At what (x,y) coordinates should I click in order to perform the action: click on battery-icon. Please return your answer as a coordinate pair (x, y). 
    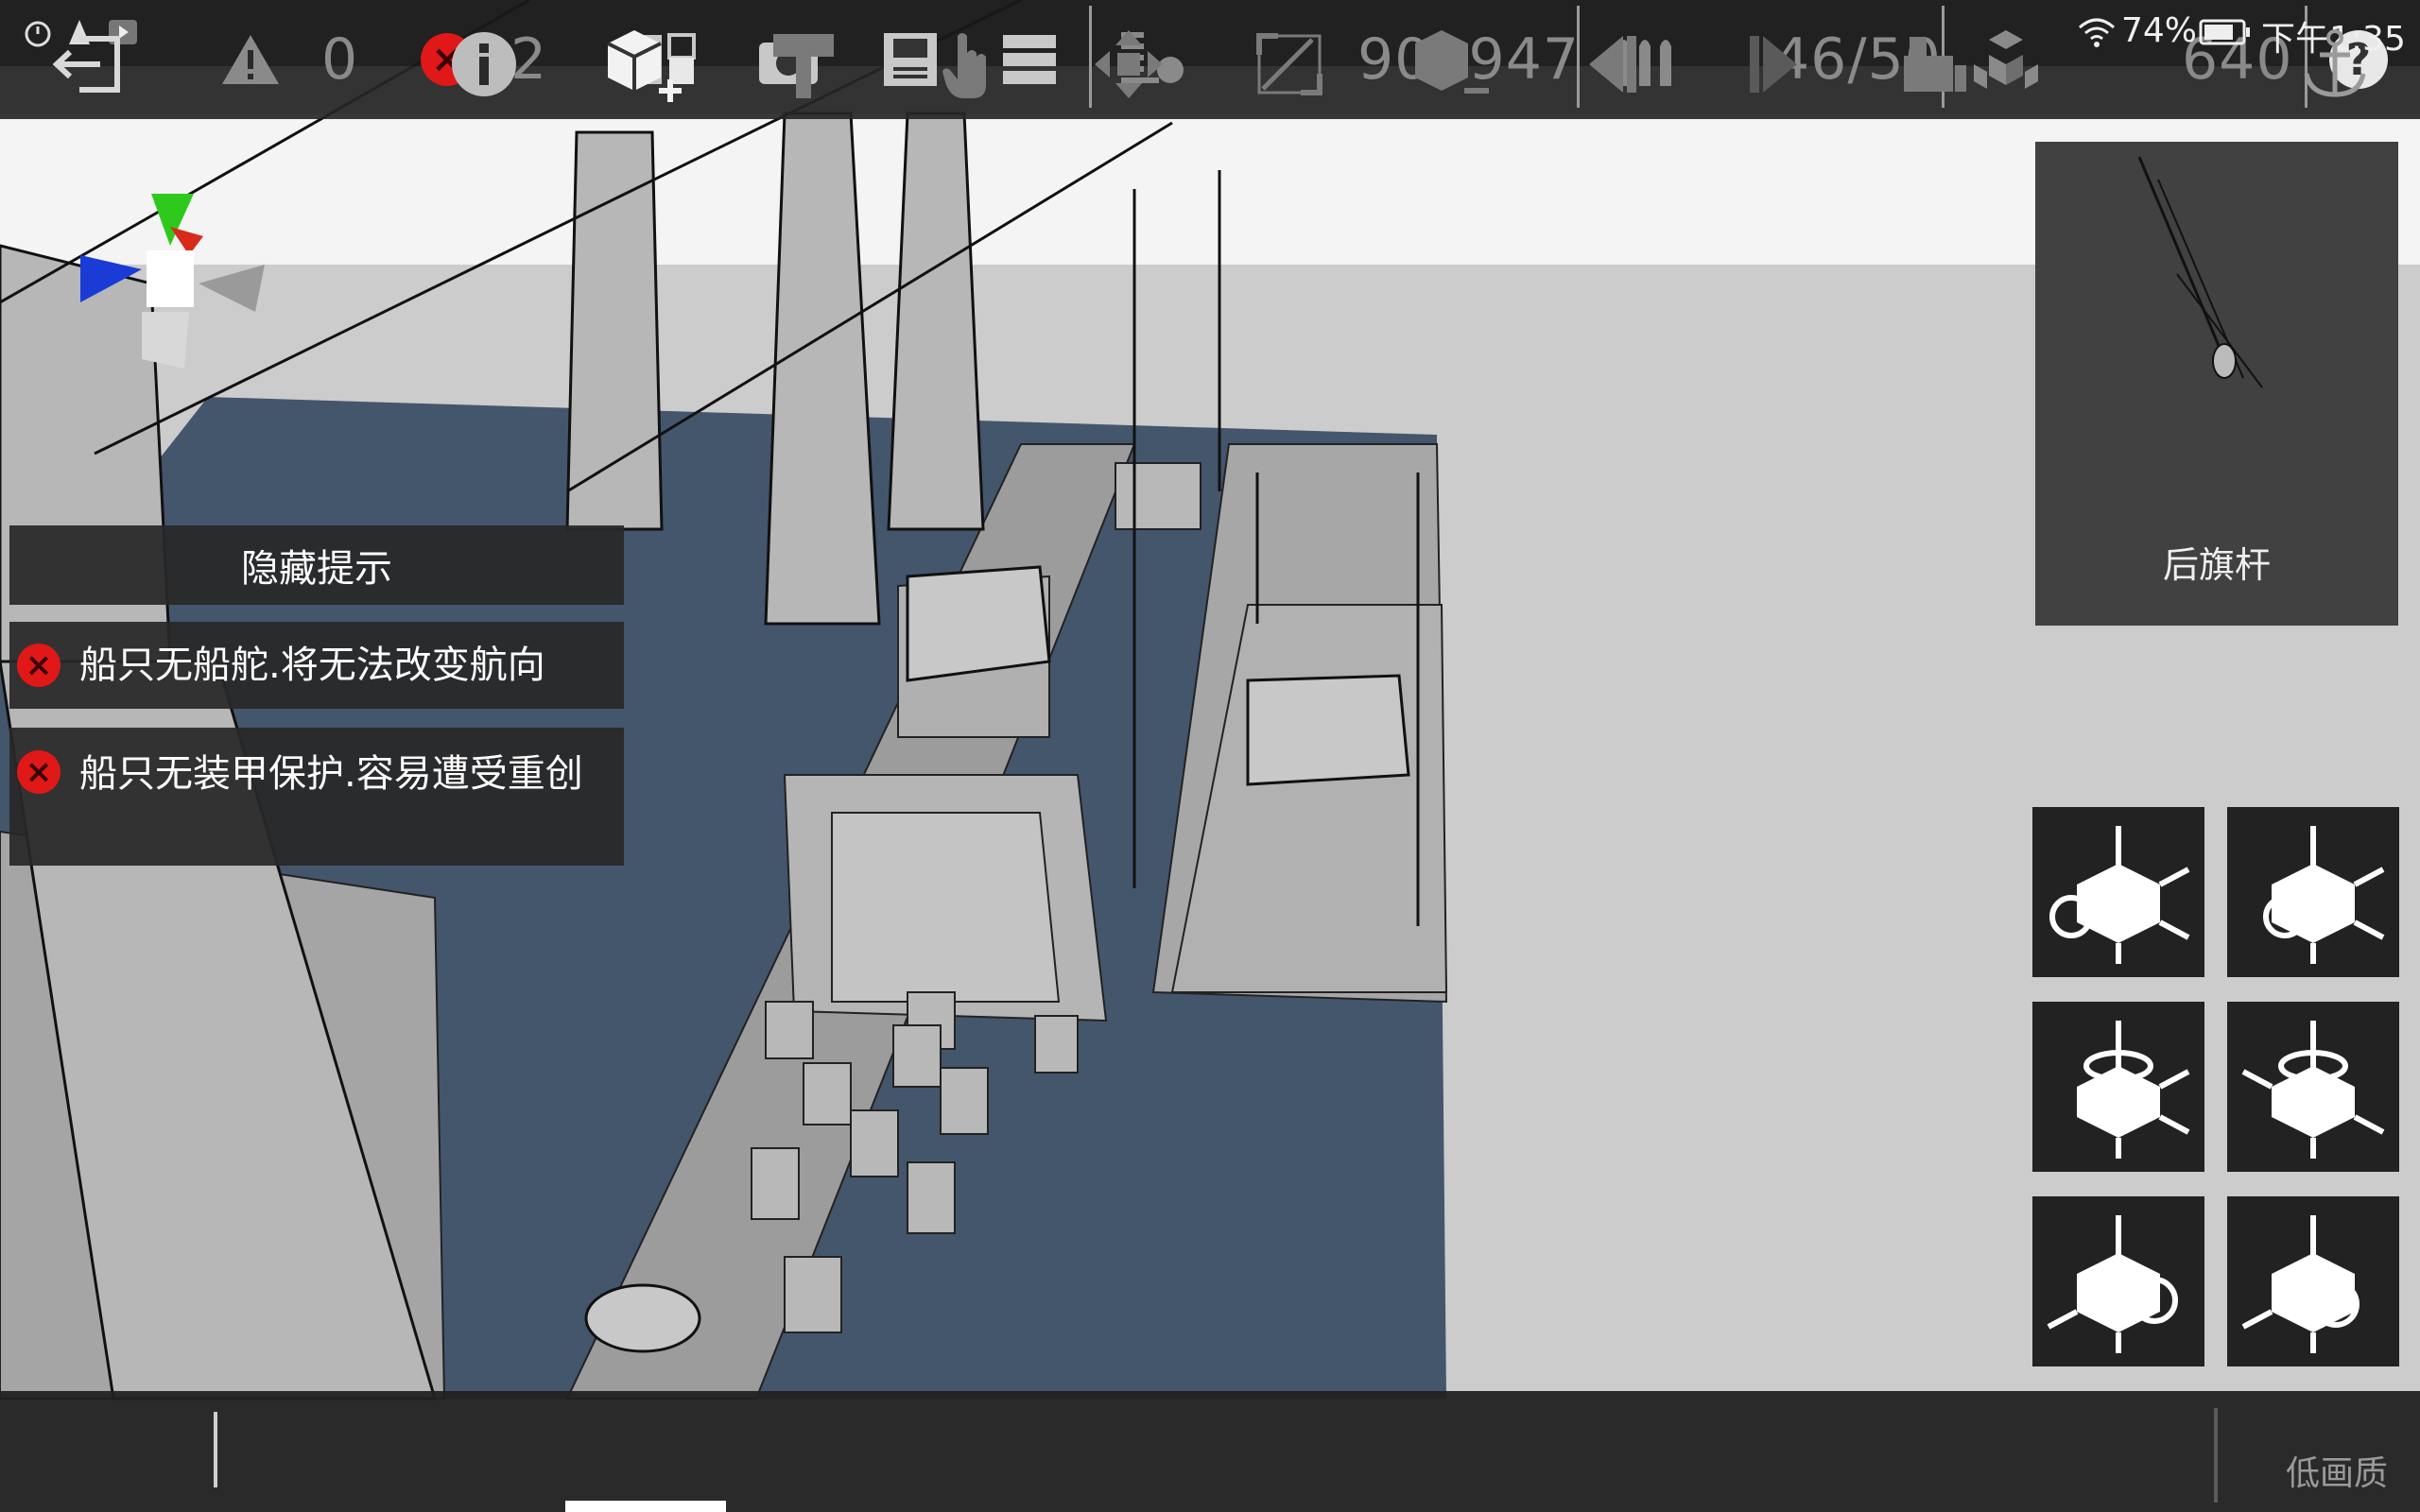
    Looking at the image, I should click on (2225, 32).